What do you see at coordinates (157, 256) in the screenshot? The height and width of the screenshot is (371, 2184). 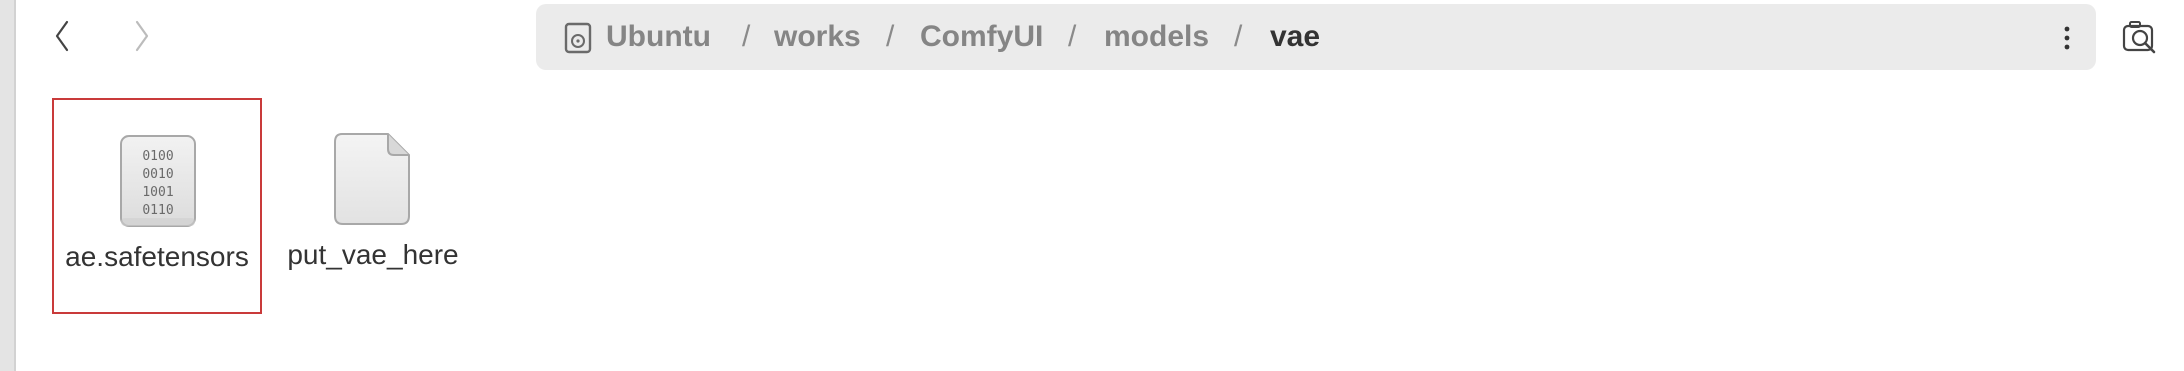 I see `file-name: ae.safetensors` at bounding box center [157, 256].